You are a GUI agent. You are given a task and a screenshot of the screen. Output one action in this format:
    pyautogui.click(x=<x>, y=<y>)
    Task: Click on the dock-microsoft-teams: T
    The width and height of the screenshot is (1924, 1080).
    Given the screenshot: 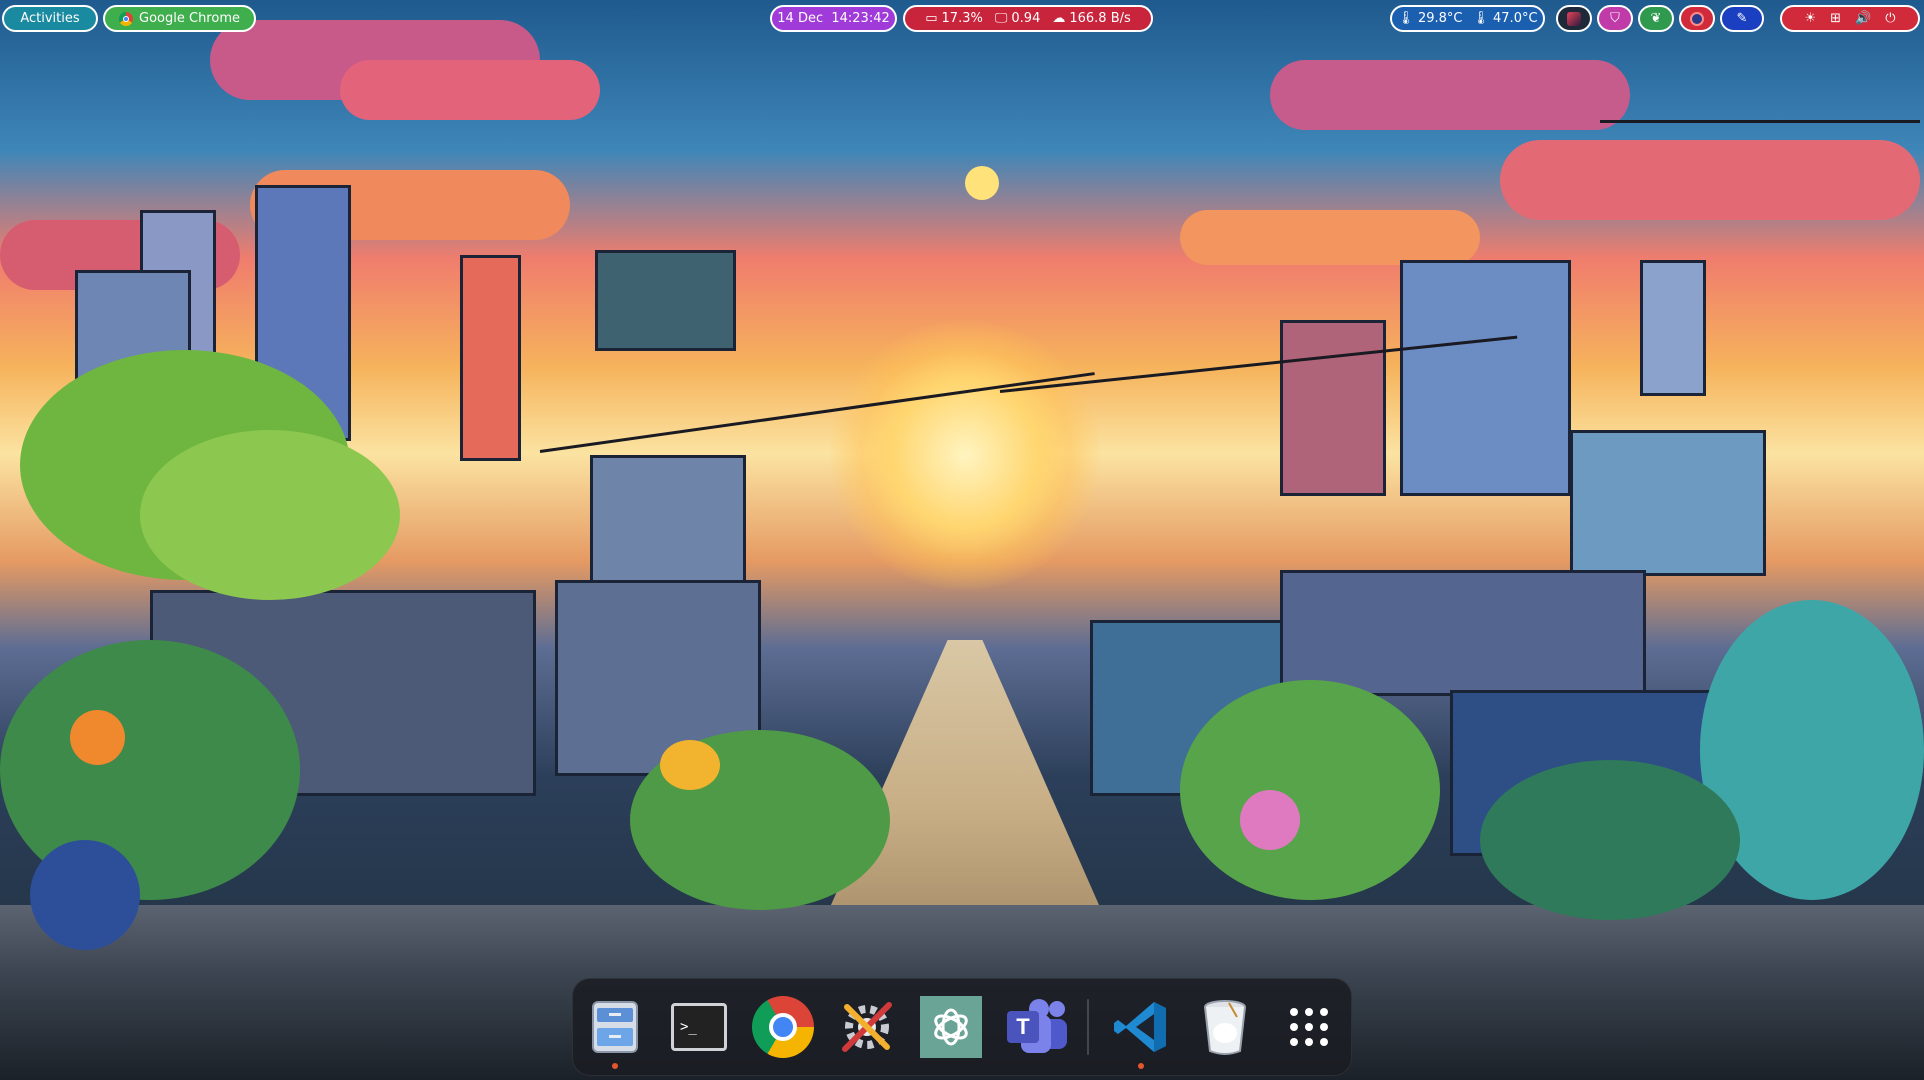 What is the action you would take?
    pyautogui.click(x=1035, y=1027)
    